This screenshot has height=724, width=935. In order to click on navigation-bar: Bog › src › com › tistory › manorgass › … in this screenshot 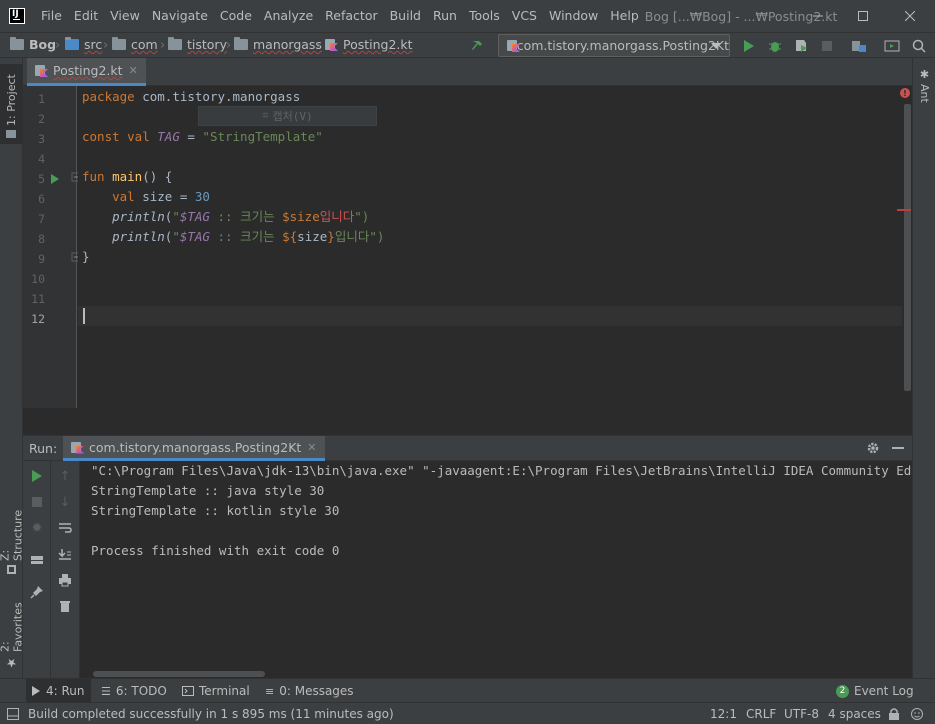, I will do `click(467, 45)`.